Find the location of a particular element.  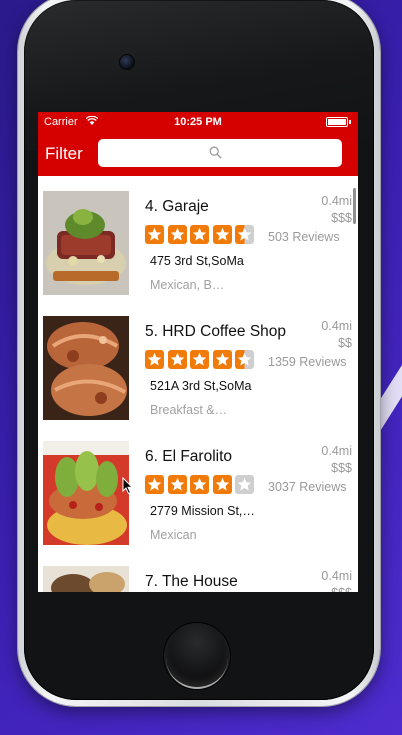

mouse-pointer-icon is located at coordinates (128, 486).